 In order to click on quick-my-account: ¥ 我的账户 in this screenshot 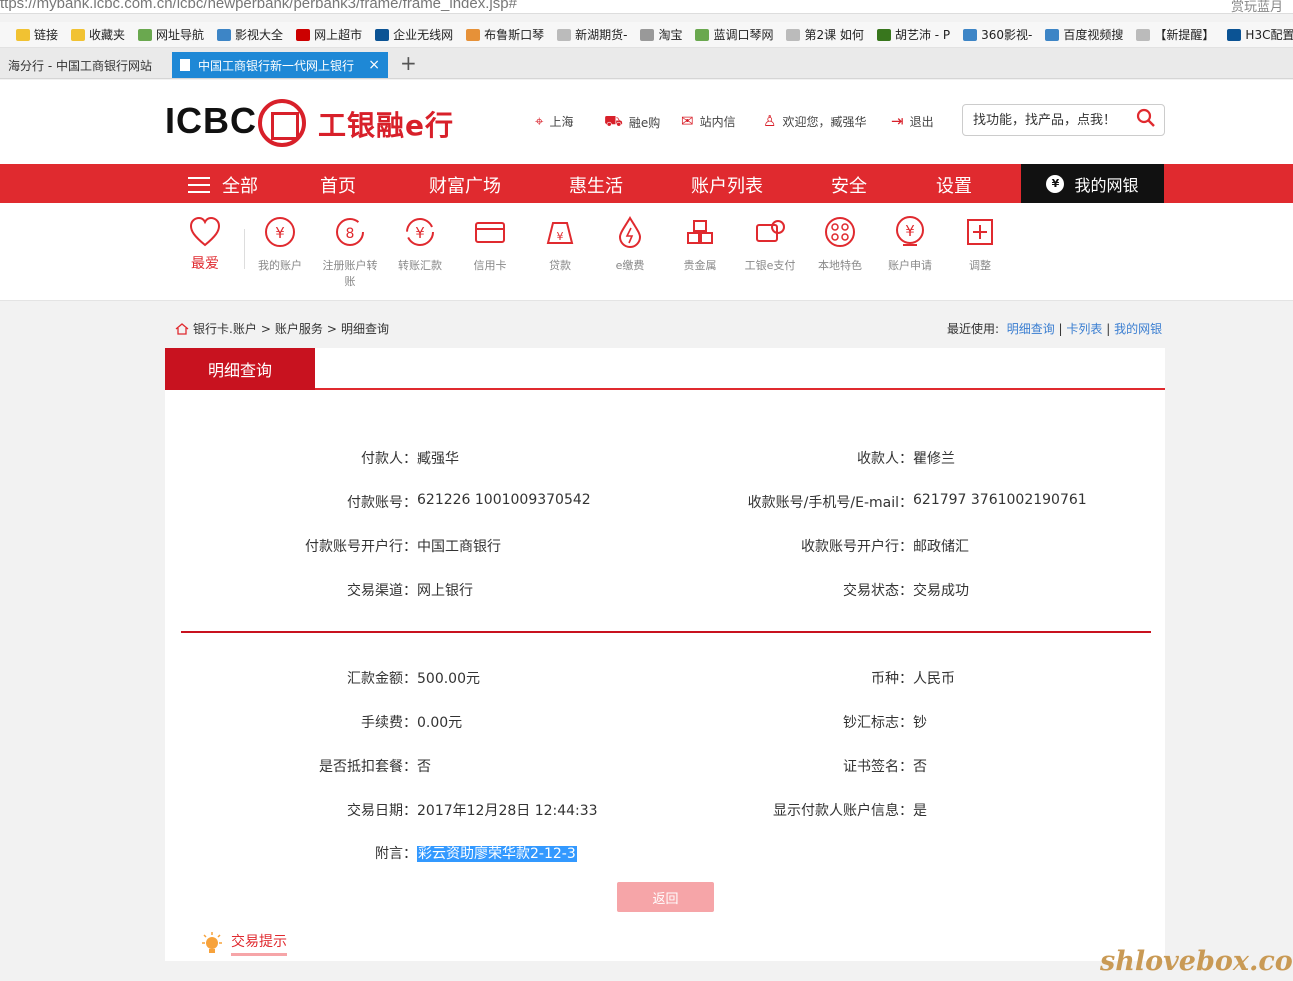, I will do `click(280, 244)`.